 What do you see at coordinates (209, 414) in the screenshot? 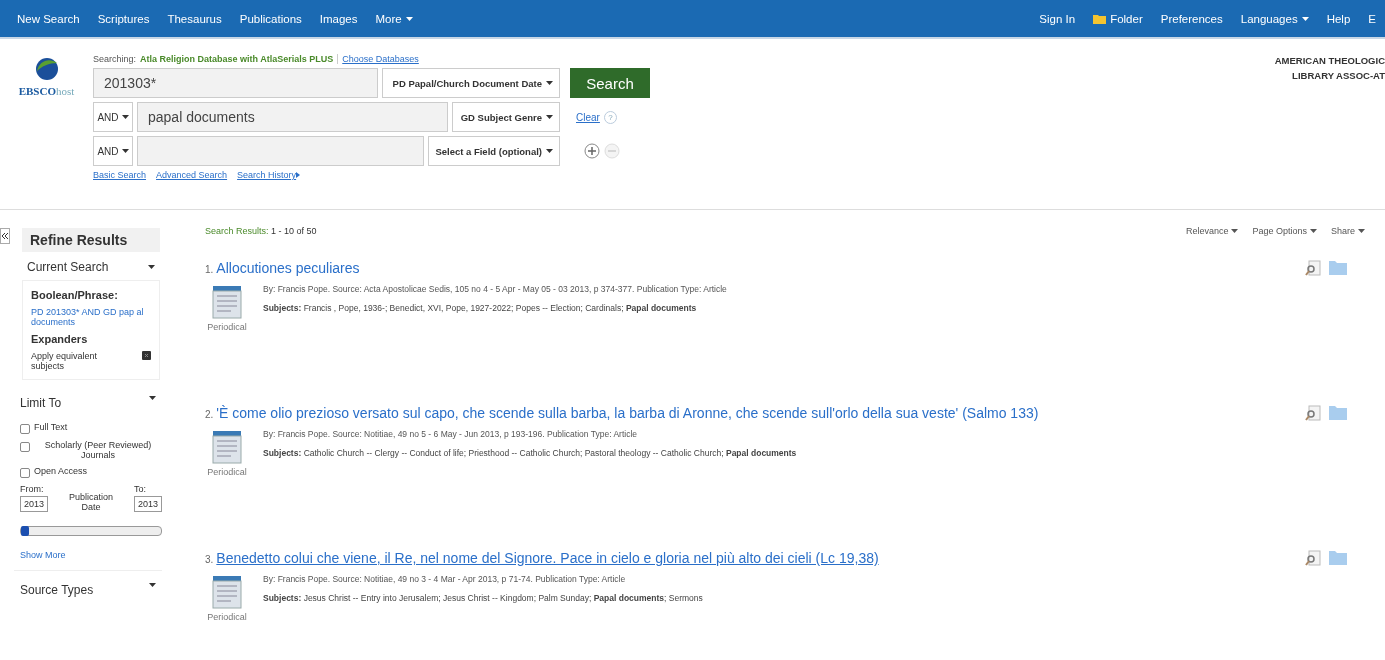
I see `result-number: 2.` at bounding box center [209, 414].